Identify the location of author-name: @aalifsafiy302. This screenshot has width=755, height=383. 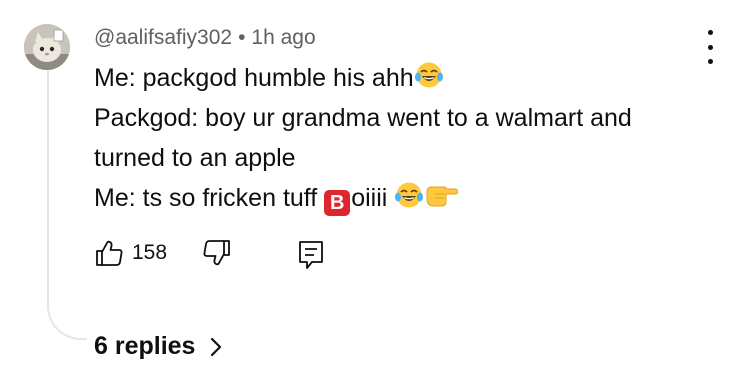
(163, 37).